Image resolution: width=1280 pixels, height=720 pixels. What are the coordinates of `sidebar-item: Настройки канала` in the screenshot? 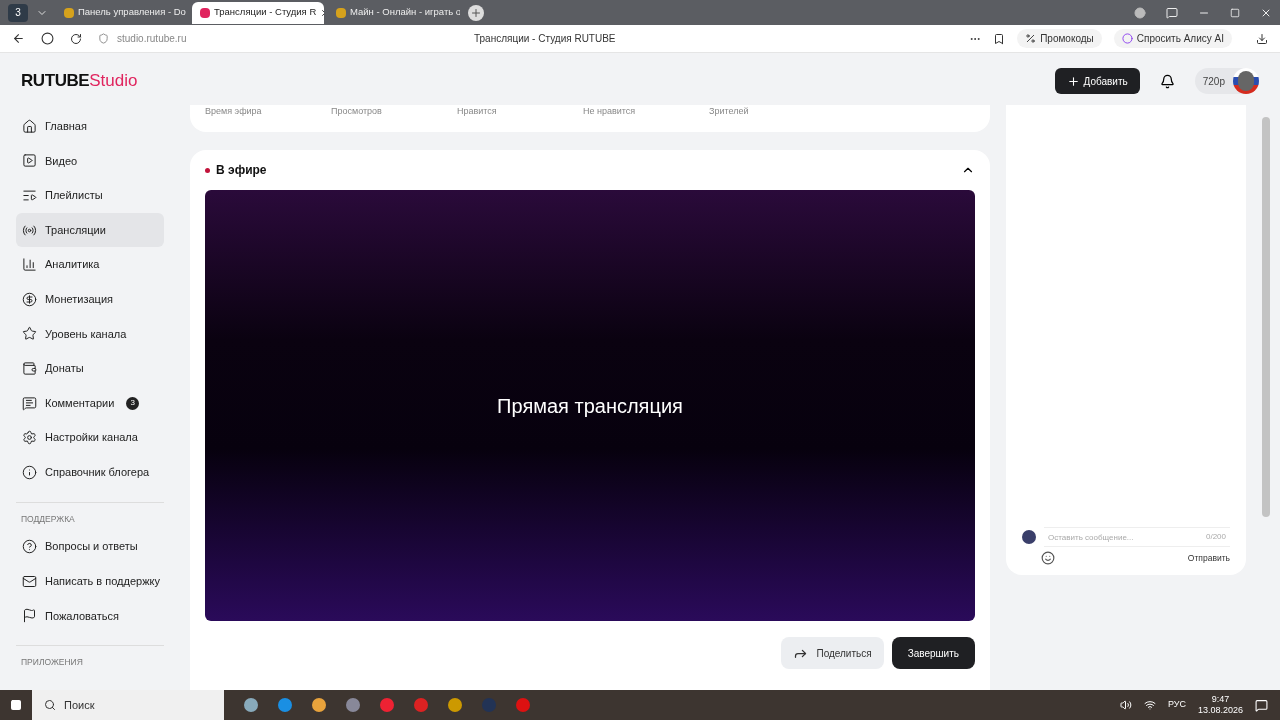 It's located at (90, 437).